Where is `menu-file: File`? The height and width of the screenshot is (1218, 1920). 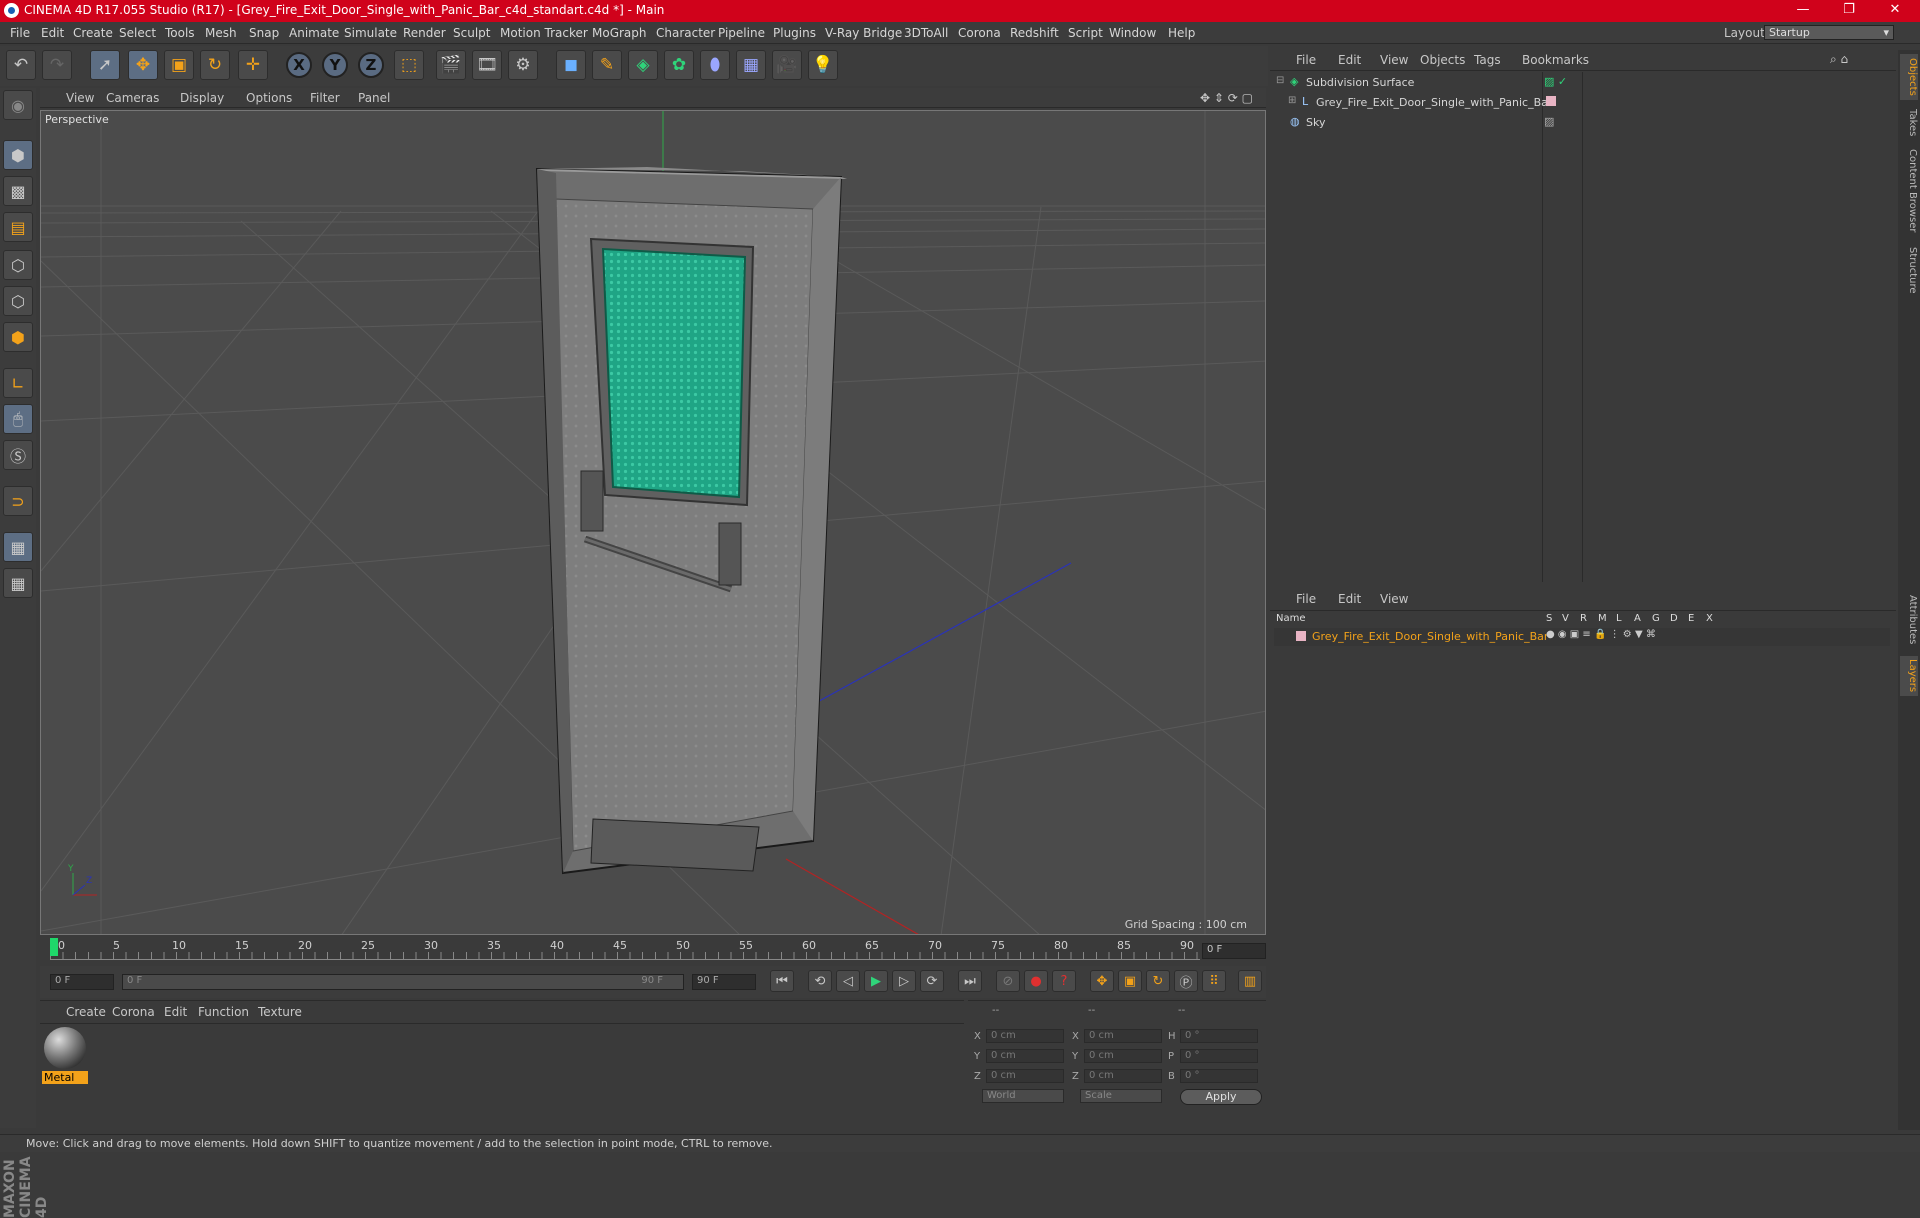 menu-file: File is located at coordinates (20, 33).